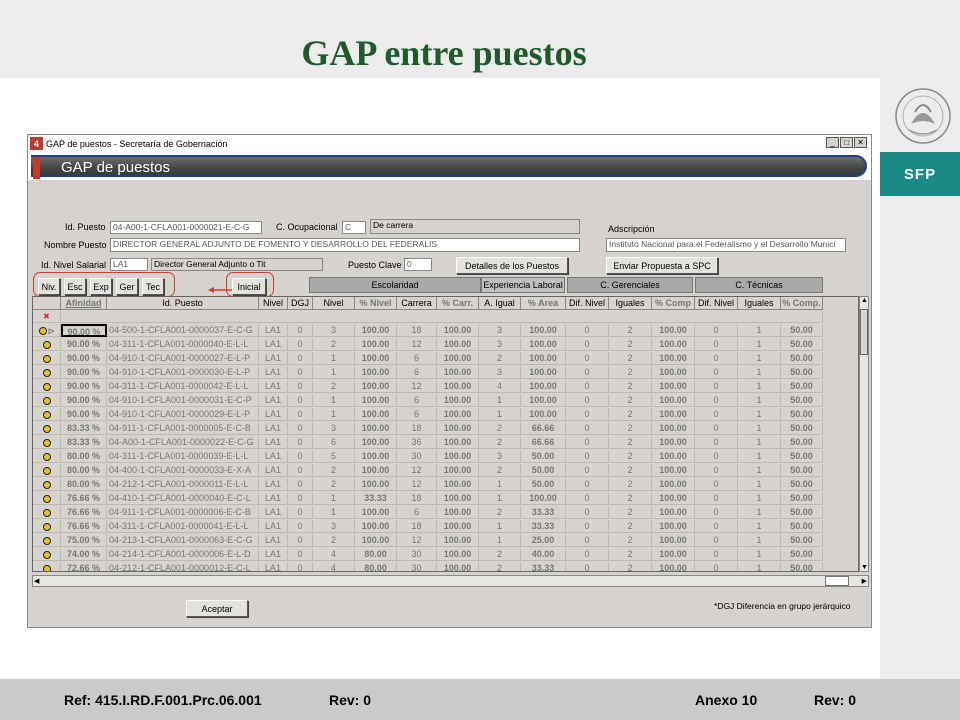  What do you see at coordinates (662, 265) in the screenshot?
I see `enviar-propuesta-button: Enviar Propuesta a SPC` at bounding box center [662, 265].